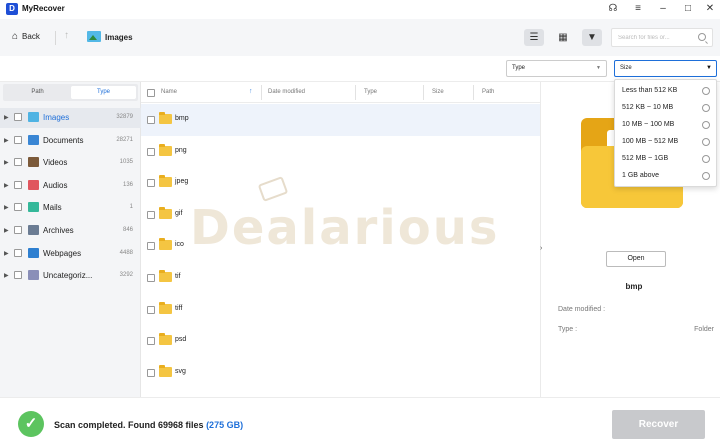 Image resolution: width=720 pixels, height=445 pixels. Describe the element at coordinates (568, 329) in the screenshot. I see `type-label: Type :` at that location.